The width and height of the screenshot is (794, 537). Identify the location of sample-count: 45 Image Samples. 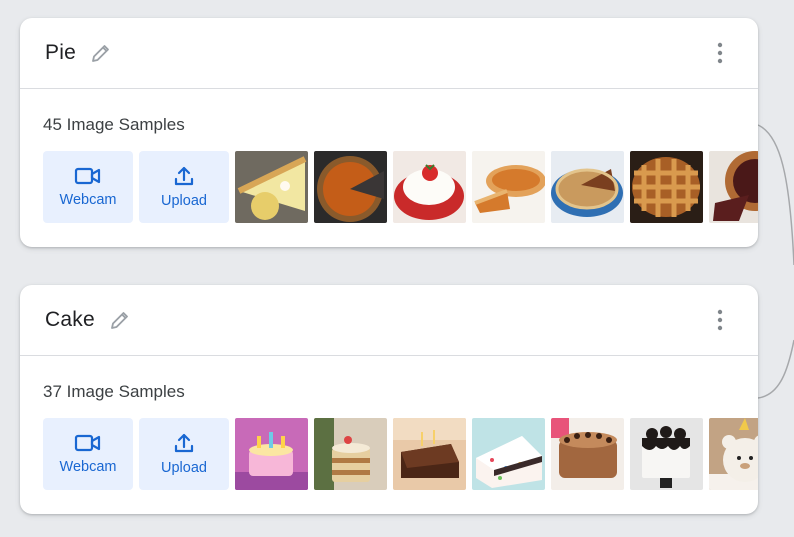
(114, 124).